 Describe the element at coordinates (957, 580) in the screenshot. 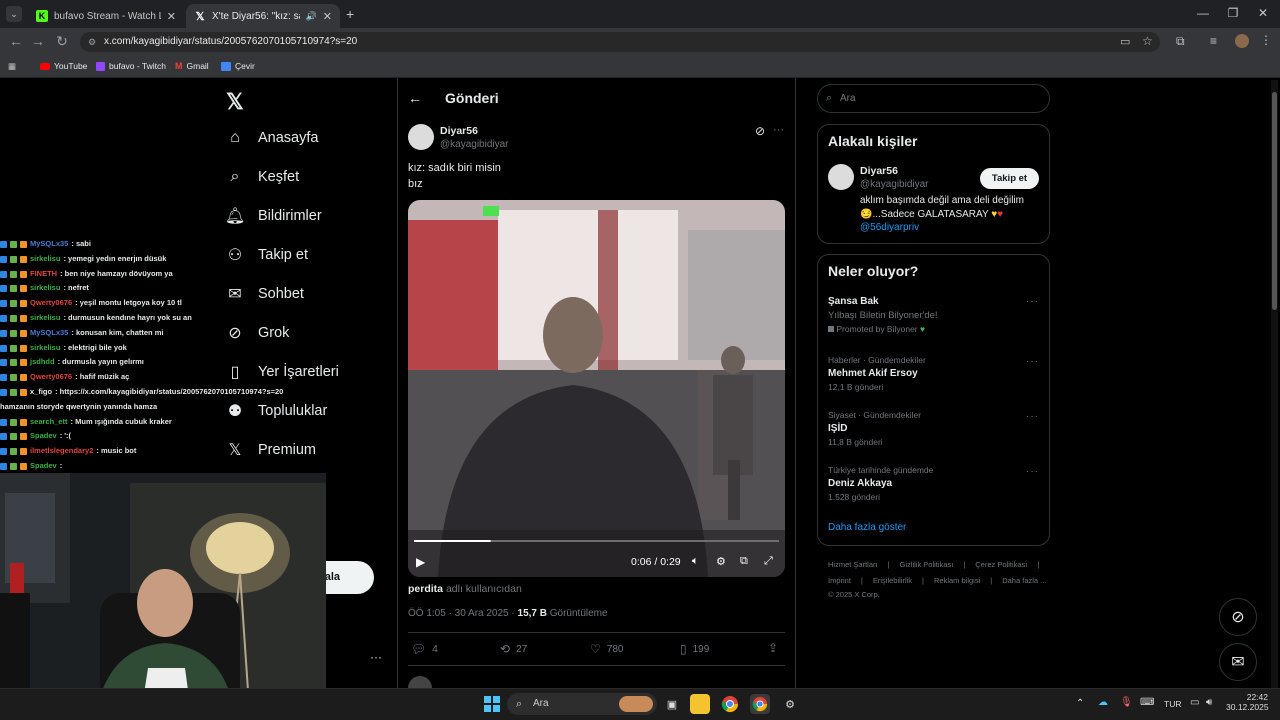

I see `footer-link: Reklam bilgisi` at that location.